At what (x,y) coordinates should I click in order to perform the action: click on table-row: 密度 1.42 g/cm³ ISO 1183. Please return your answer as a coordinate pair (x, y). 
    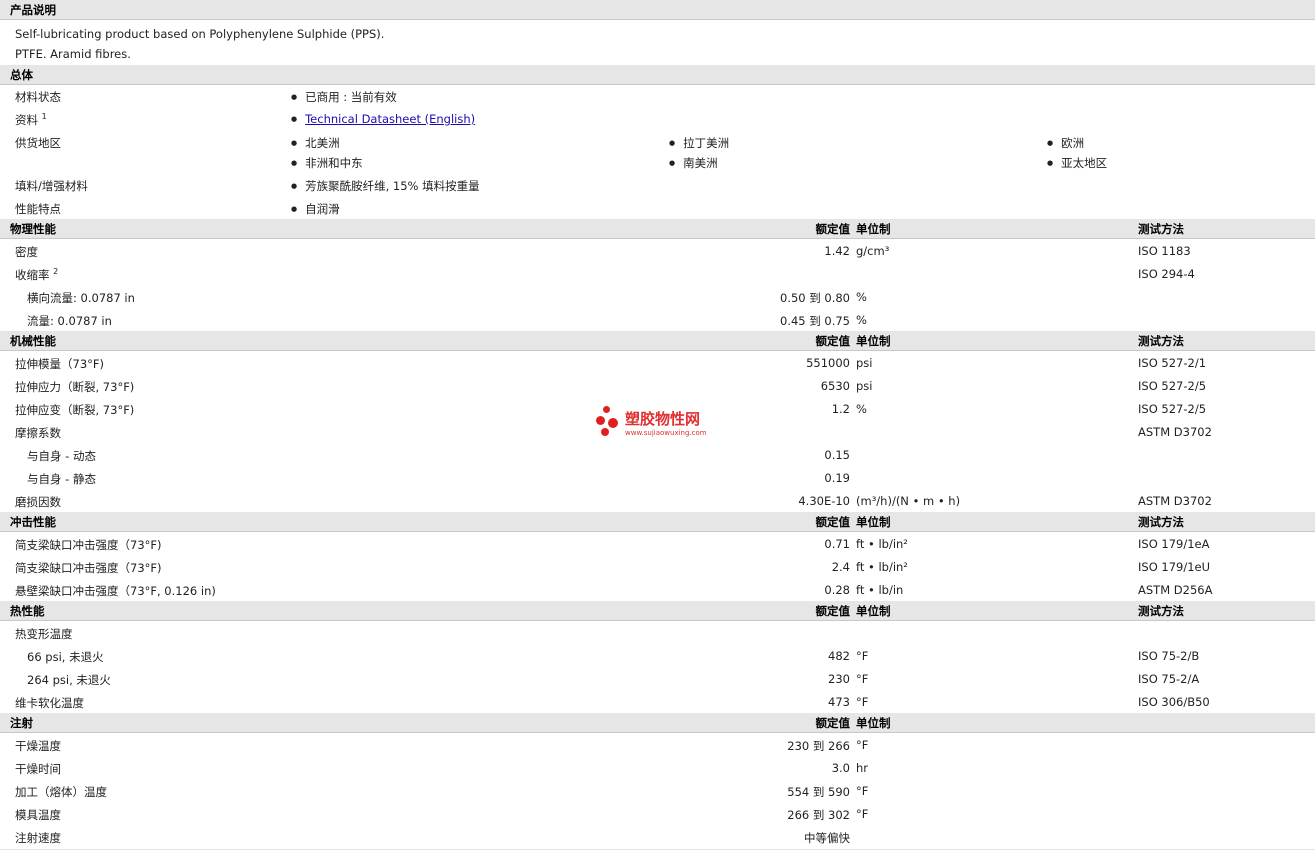
    Looking at the image, I should click on (657, 252).